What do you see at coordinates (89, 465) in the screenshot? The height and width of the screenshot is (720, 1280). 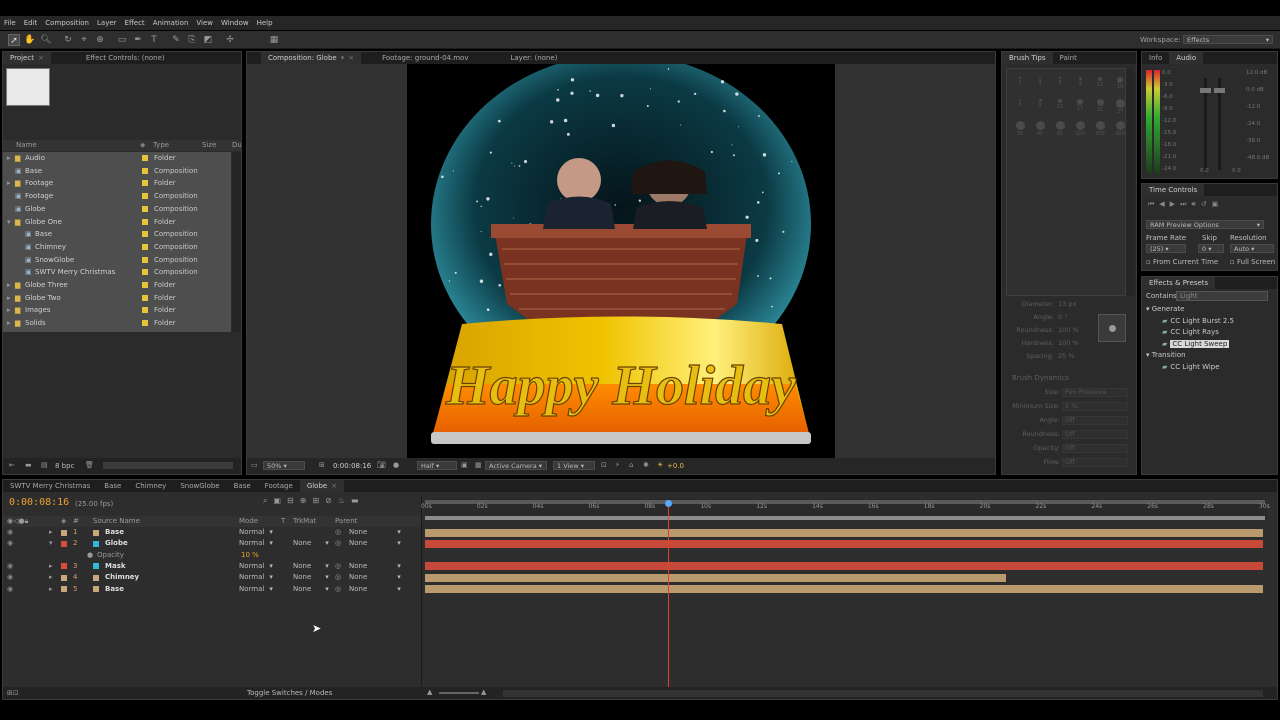 I see `trash-icon: 🗑︎` at bounding box center [89, 465].